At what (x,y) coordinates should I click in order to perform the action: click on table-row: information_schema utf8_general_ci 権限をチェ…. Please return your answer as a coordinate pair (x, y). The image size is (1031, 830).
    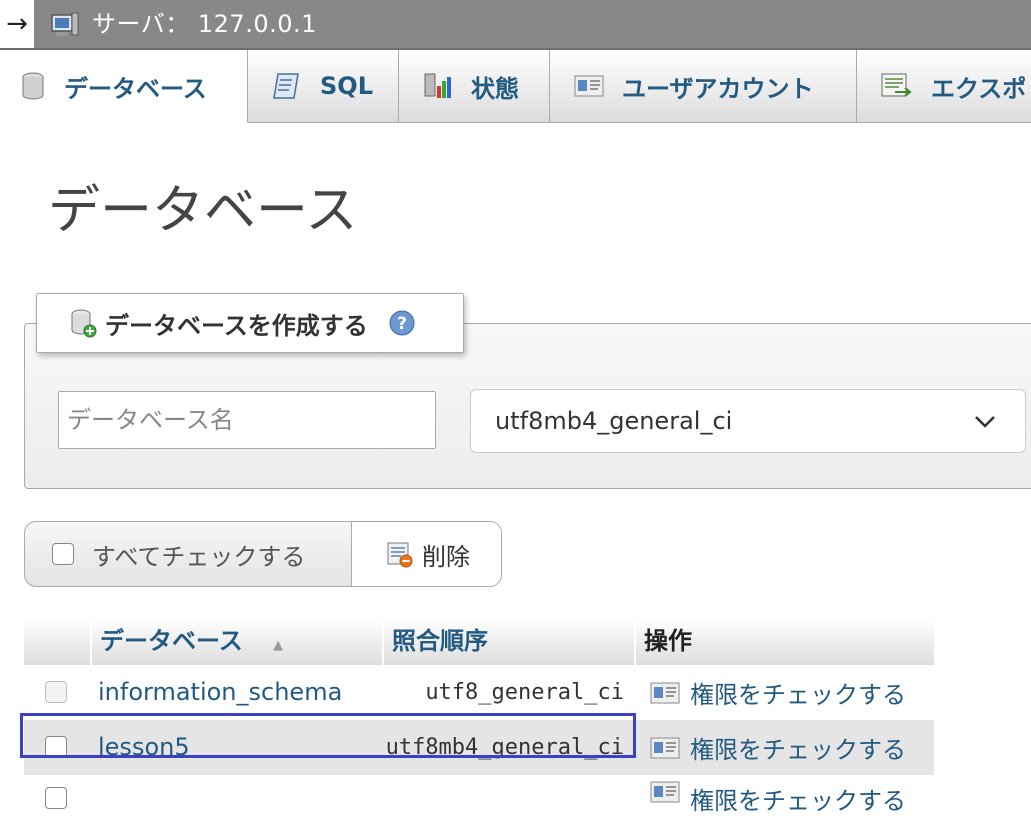
    Looking at the image, I should click on (479, 692).